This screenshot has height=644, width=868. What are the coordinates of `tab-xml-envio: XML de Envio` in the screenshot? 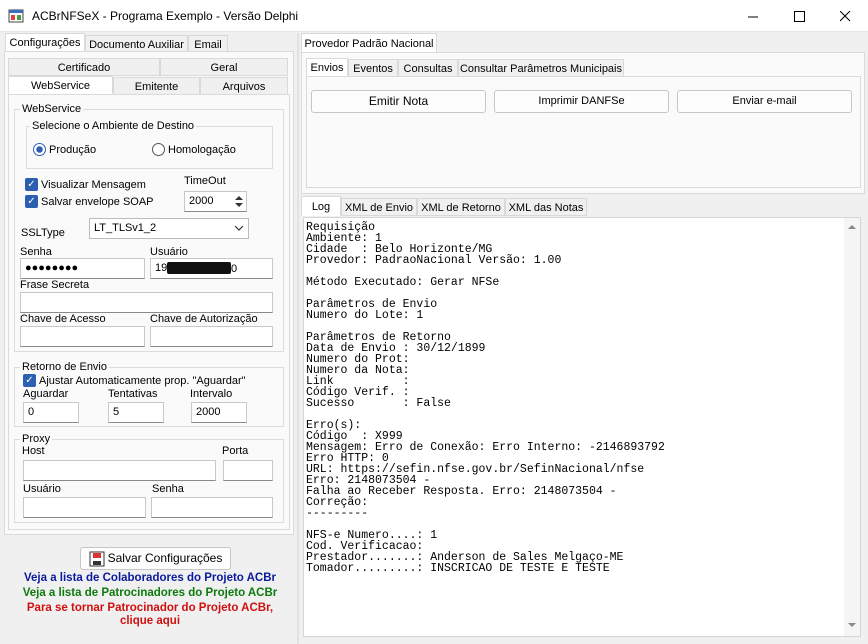 It's located at (379, 207).